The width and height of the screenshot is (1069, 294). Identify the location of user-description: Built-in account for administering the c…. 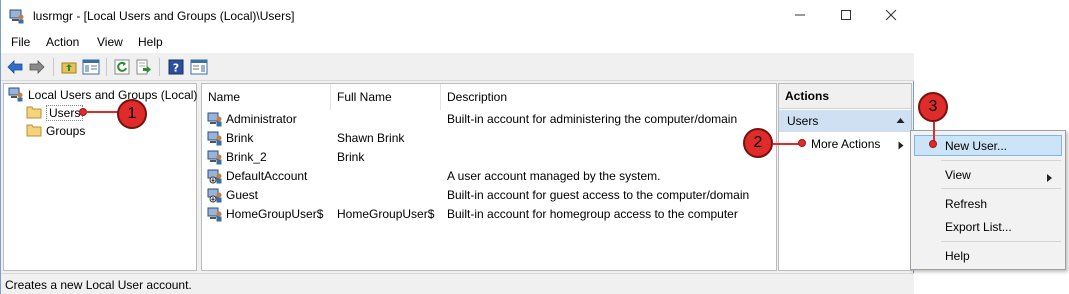
(592, 119).